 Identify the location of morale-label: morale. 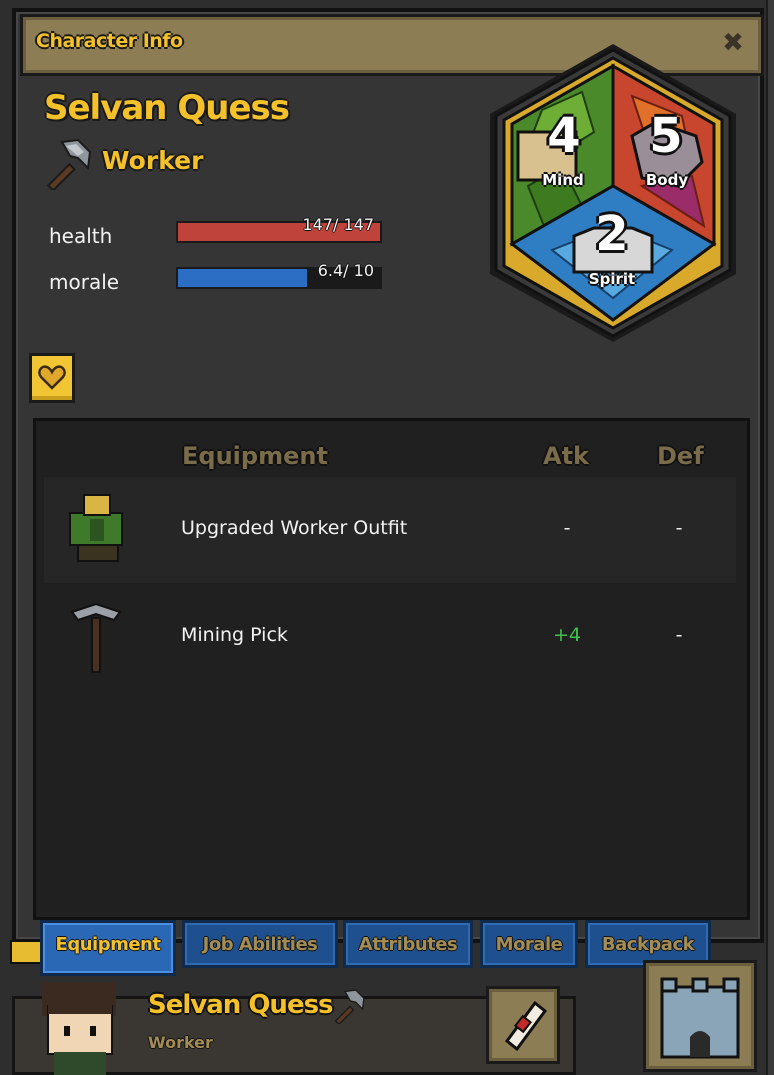
(84, 282).